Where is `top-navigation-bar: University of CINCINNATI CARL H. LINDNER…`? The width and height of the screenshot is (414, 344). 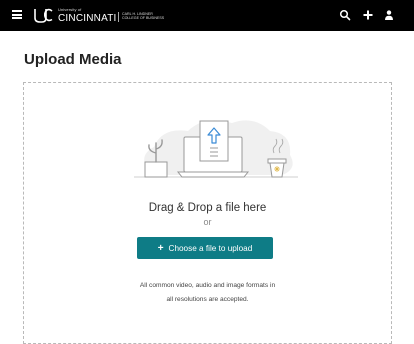 top-navigation-bar: University of CINCINNATI CARL H. LINDNER… is located at coordinates (207, 15).